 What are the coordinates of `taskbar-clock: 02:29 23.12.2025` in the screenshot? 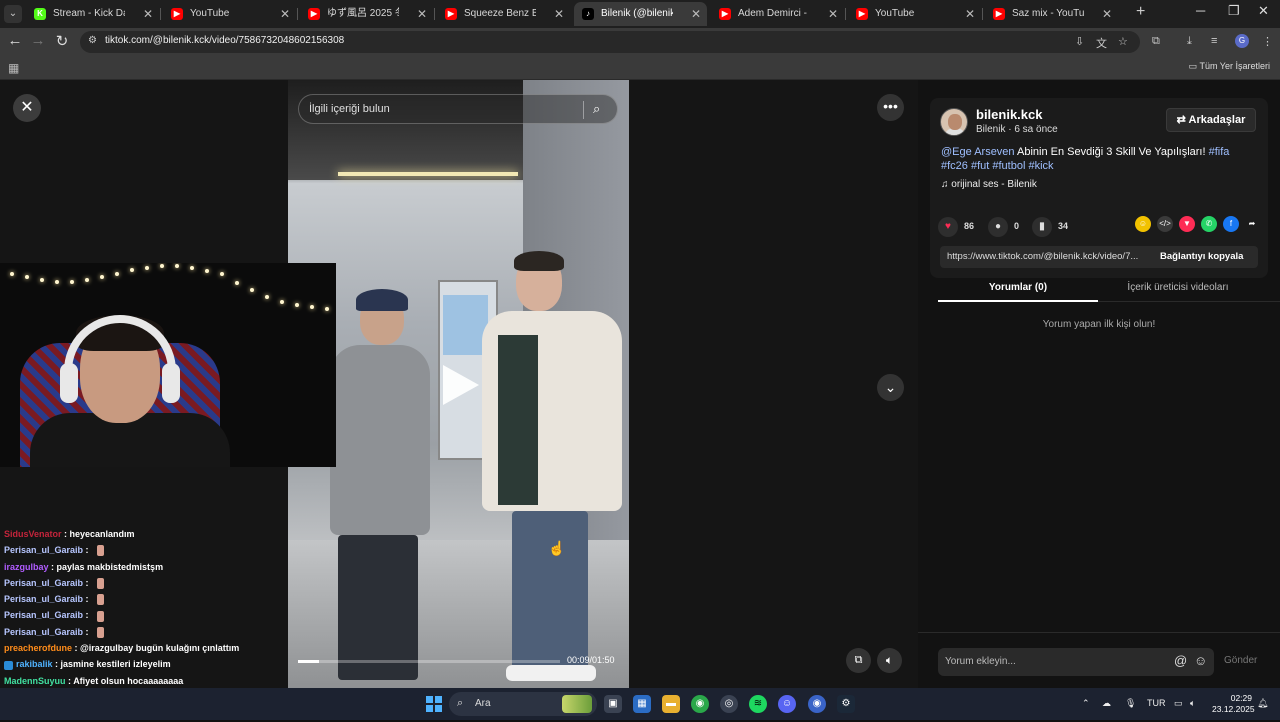 It's located at (1233, 704).